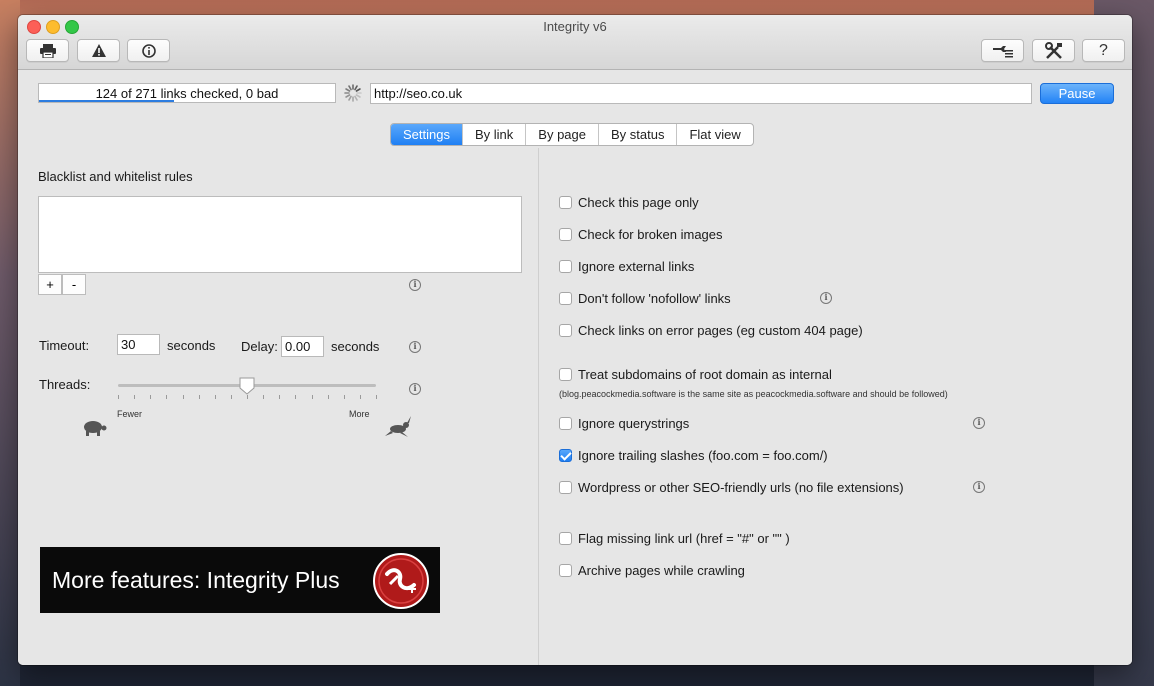 The height and width of the screenshot is (686, 1154). I want to click on help-button: ?, so click(1103, 50).